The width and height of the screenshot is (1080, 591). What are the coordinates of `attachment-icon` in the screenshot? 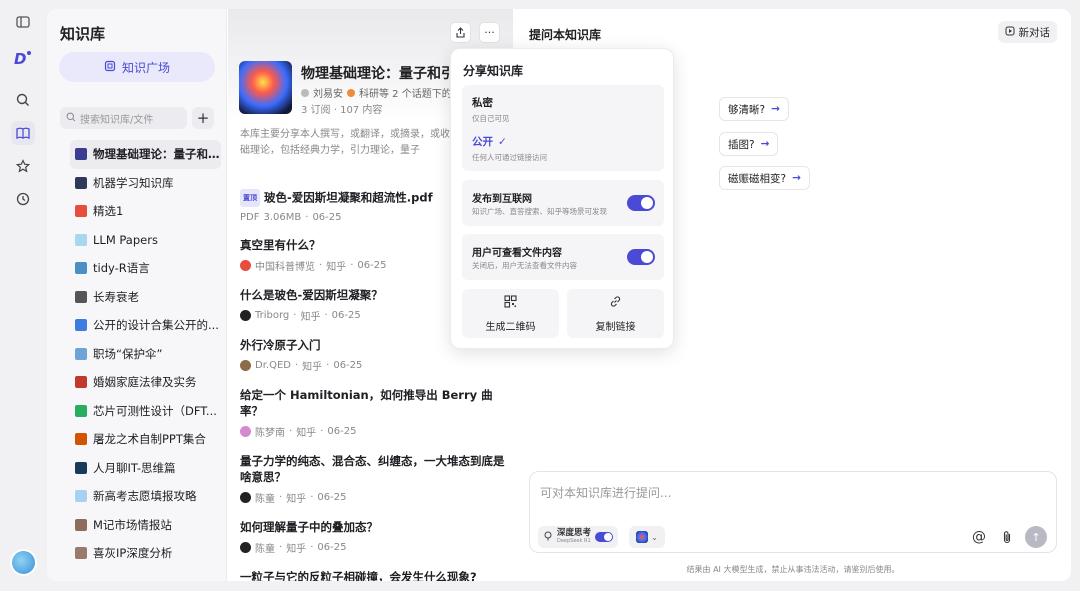 It's located at (1007, 537).